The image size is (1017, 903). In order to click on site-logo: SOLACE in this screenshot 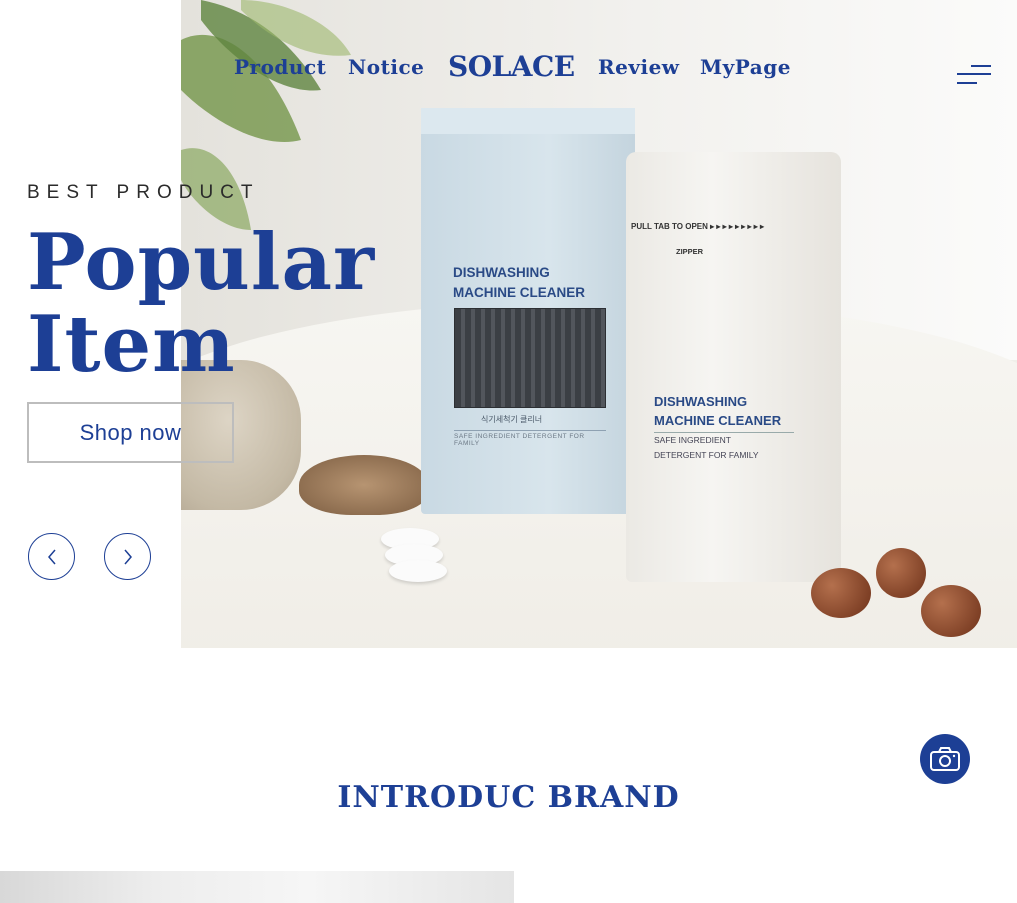, I will do `click(511, 66)`.